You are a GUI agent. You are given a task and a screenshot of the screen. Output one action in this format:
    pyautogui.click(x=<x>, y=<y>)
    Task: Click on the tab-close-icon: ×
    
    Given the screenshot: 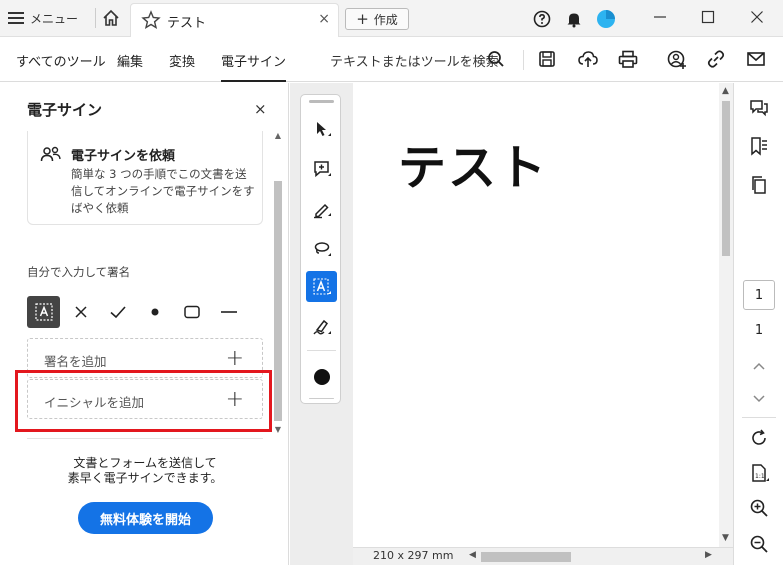 What is the action you would take?
    pyautogui.click(x=324, y=19)
    